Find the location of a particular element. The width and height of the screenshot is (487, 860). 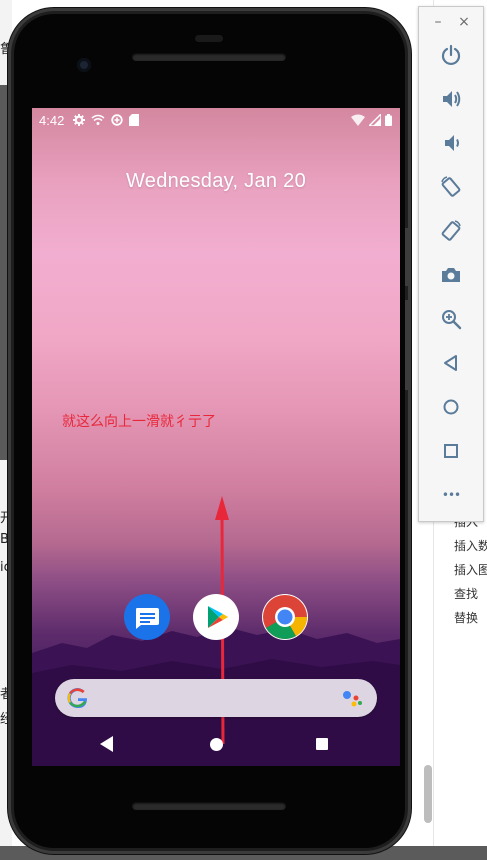

home-circle-icon is located at coordinates (451, 407).